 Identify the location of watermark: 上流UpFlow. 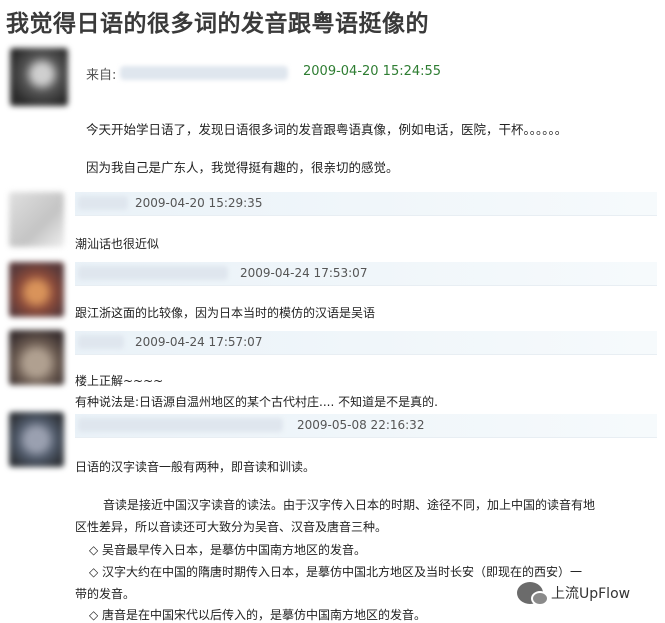
(574, 594).